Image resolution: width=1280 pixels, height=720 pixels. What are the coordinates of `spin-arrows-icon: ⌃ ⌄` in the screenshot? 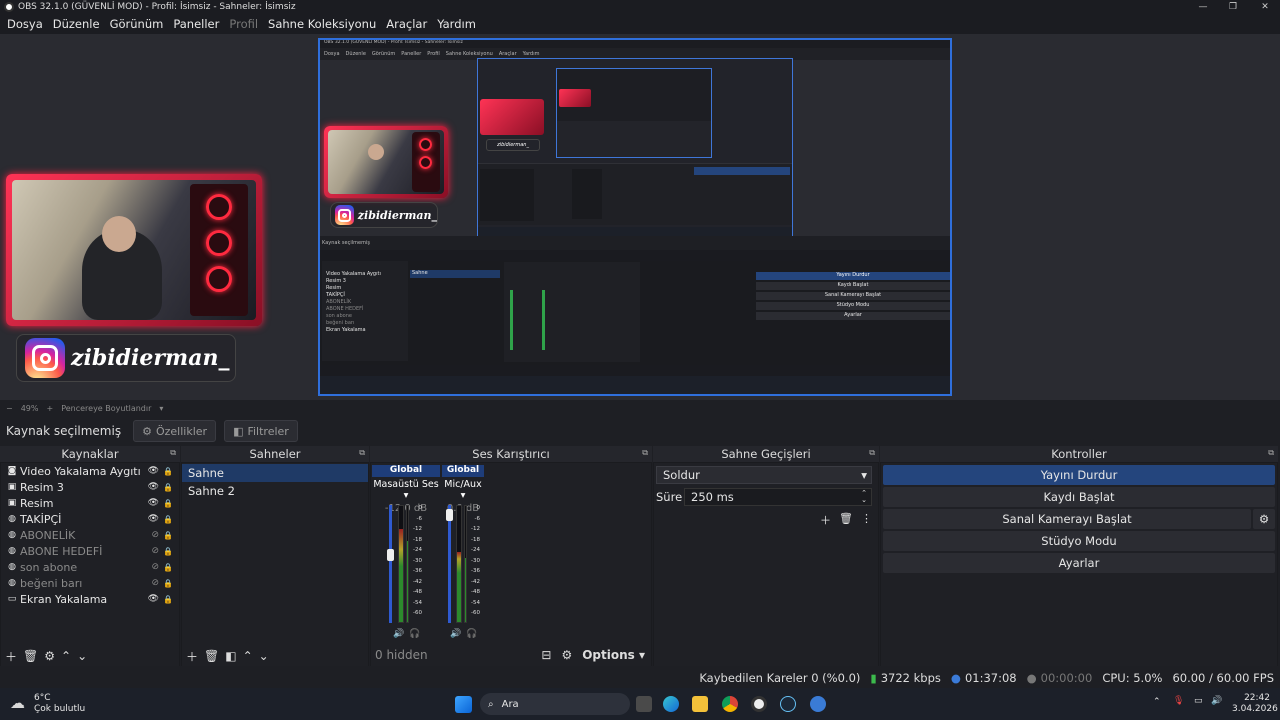 It's located at (864, 497).